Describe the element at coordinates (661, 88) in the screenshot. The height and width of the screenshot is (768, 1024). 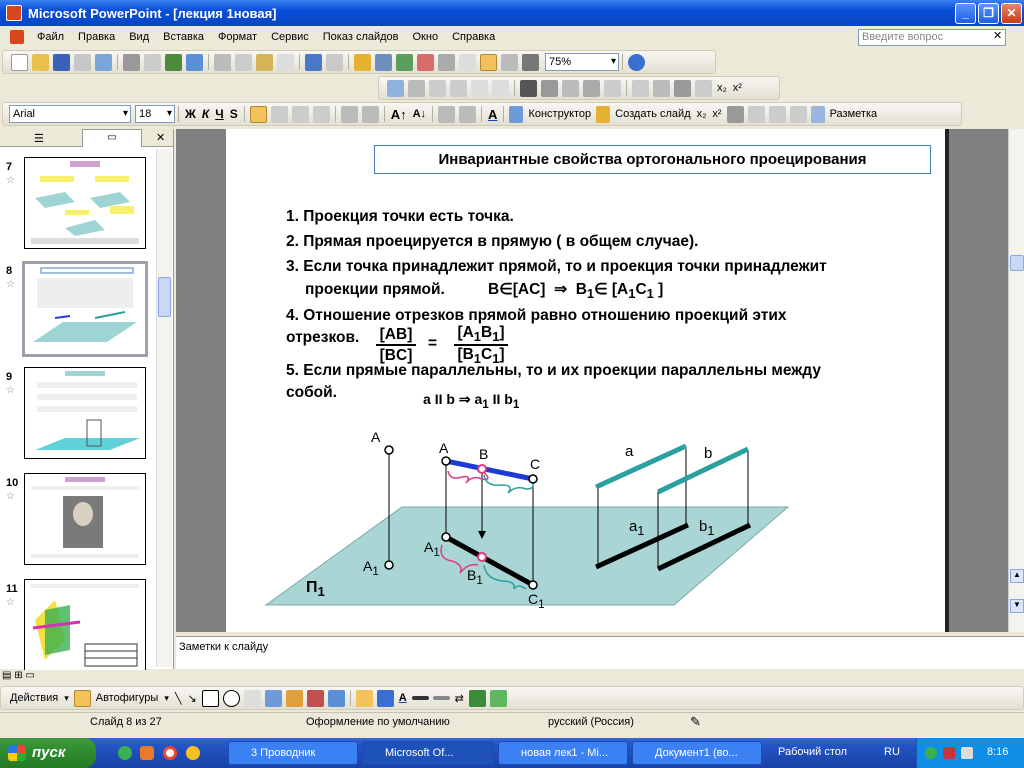
I see `table-border-icon` at that location.